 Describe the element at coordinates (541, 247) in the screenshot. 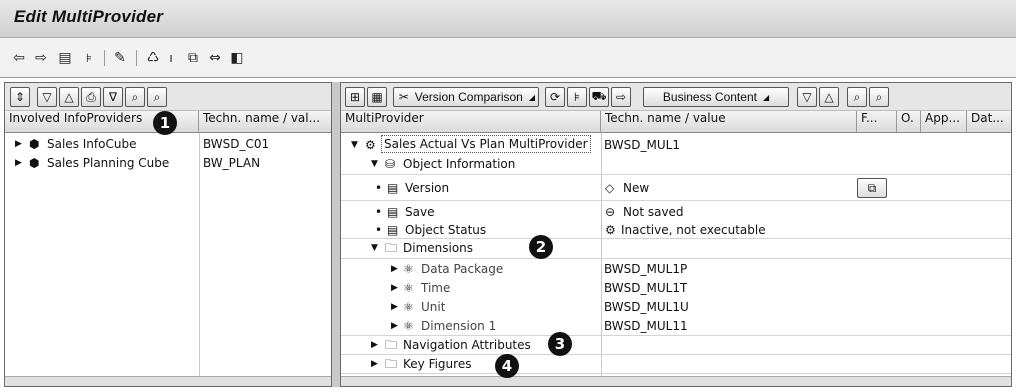

I see `callout-badge-2: 2` at that location.